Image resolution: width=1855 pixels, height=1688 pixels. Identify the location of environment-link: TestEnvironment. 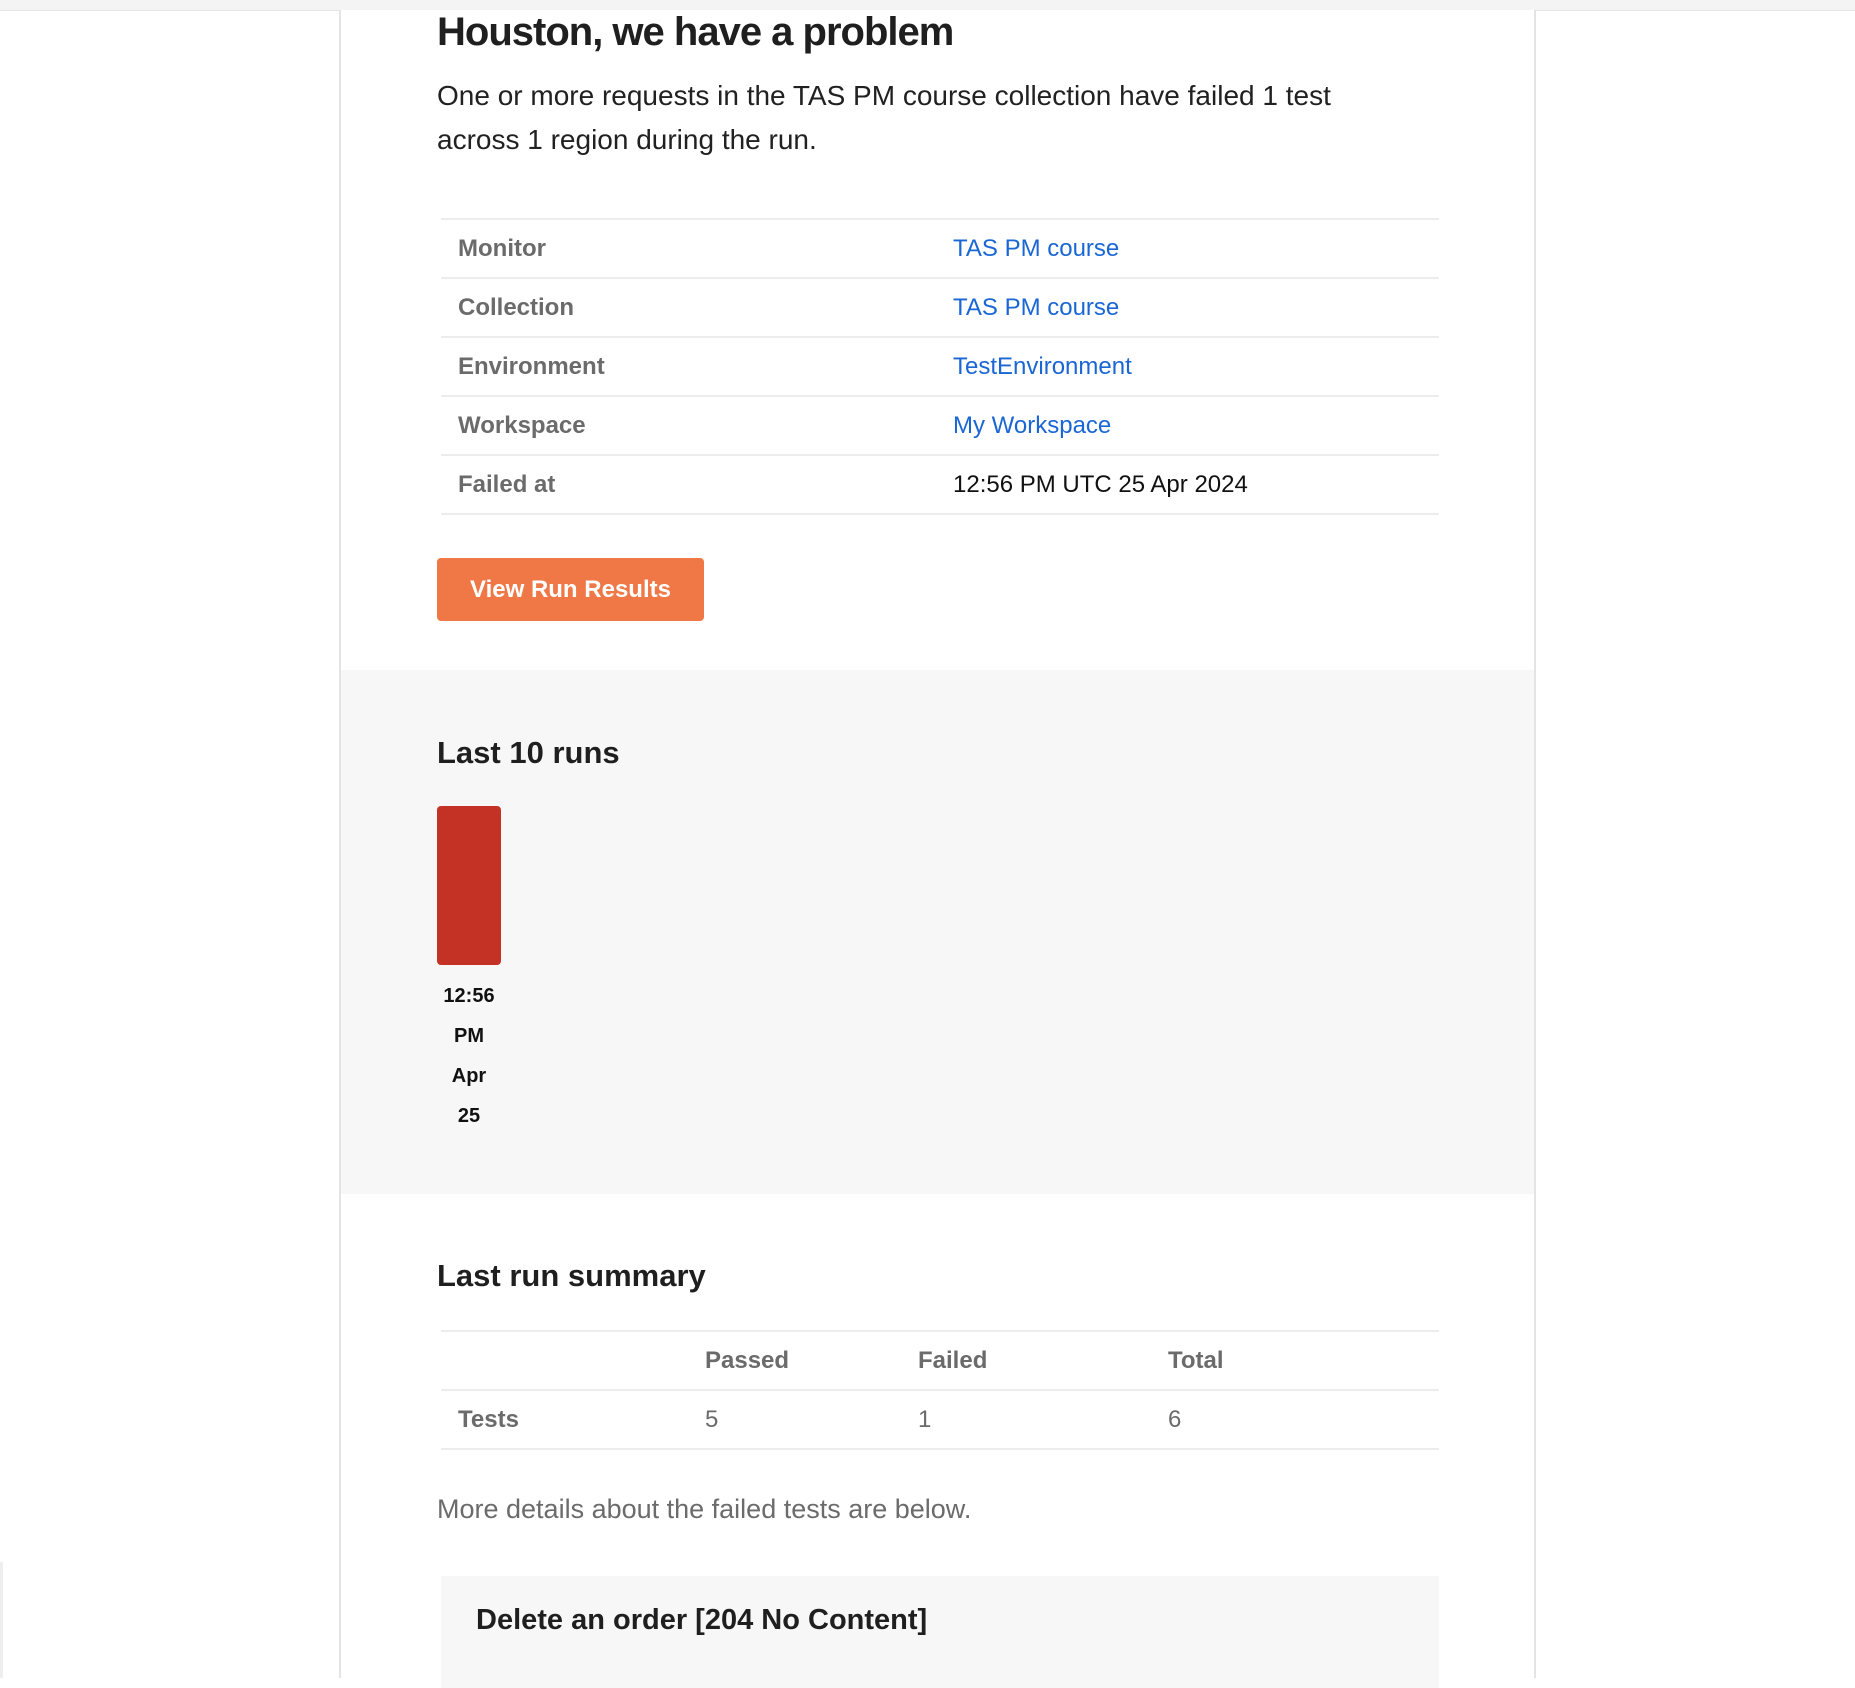
(1042, 366).